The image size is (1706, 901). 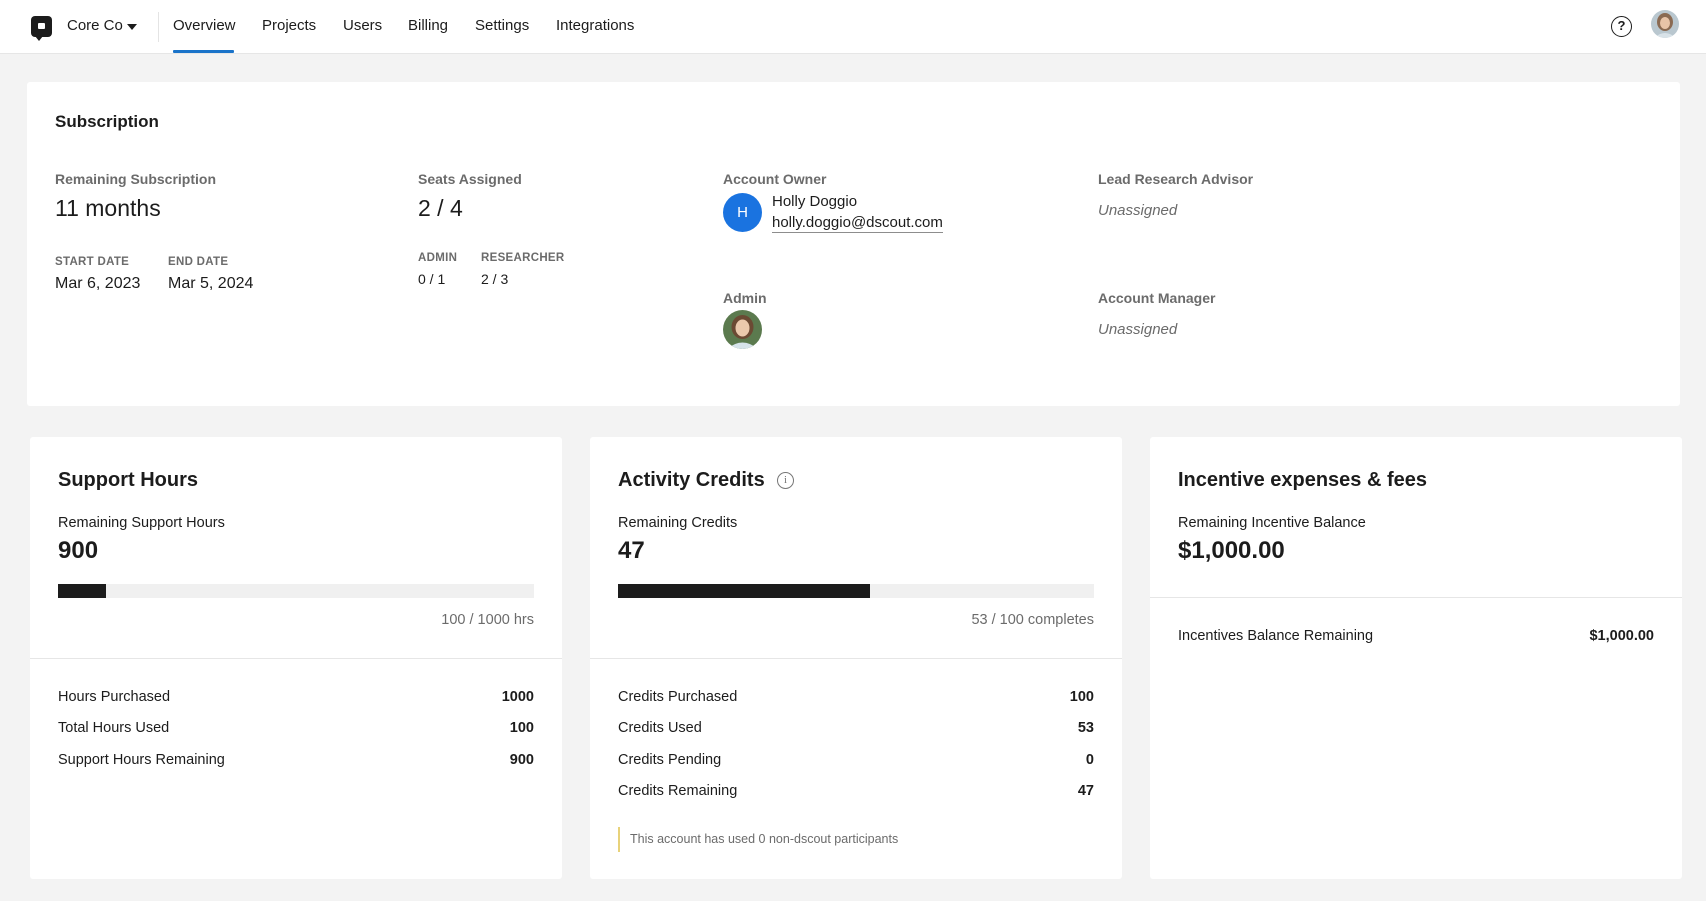 What do you see at coordinates (857, 223) in the screenshot?
I see `owner-email-link: holly.doggio@dscout.com` at bounding box center [857, 223].